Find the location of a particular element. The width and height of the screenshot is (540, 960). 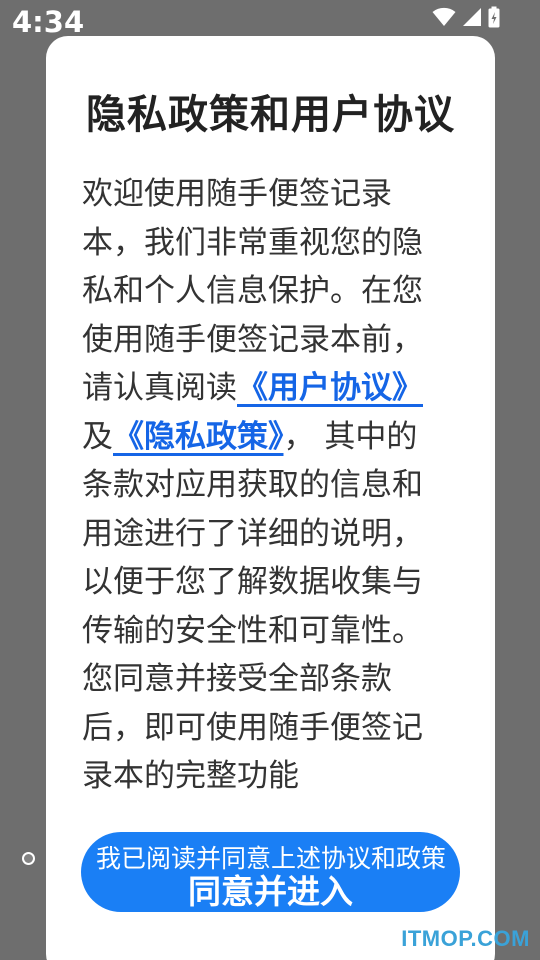

agree-button-label: 同意并进入 is located at coordinates (270, 891).